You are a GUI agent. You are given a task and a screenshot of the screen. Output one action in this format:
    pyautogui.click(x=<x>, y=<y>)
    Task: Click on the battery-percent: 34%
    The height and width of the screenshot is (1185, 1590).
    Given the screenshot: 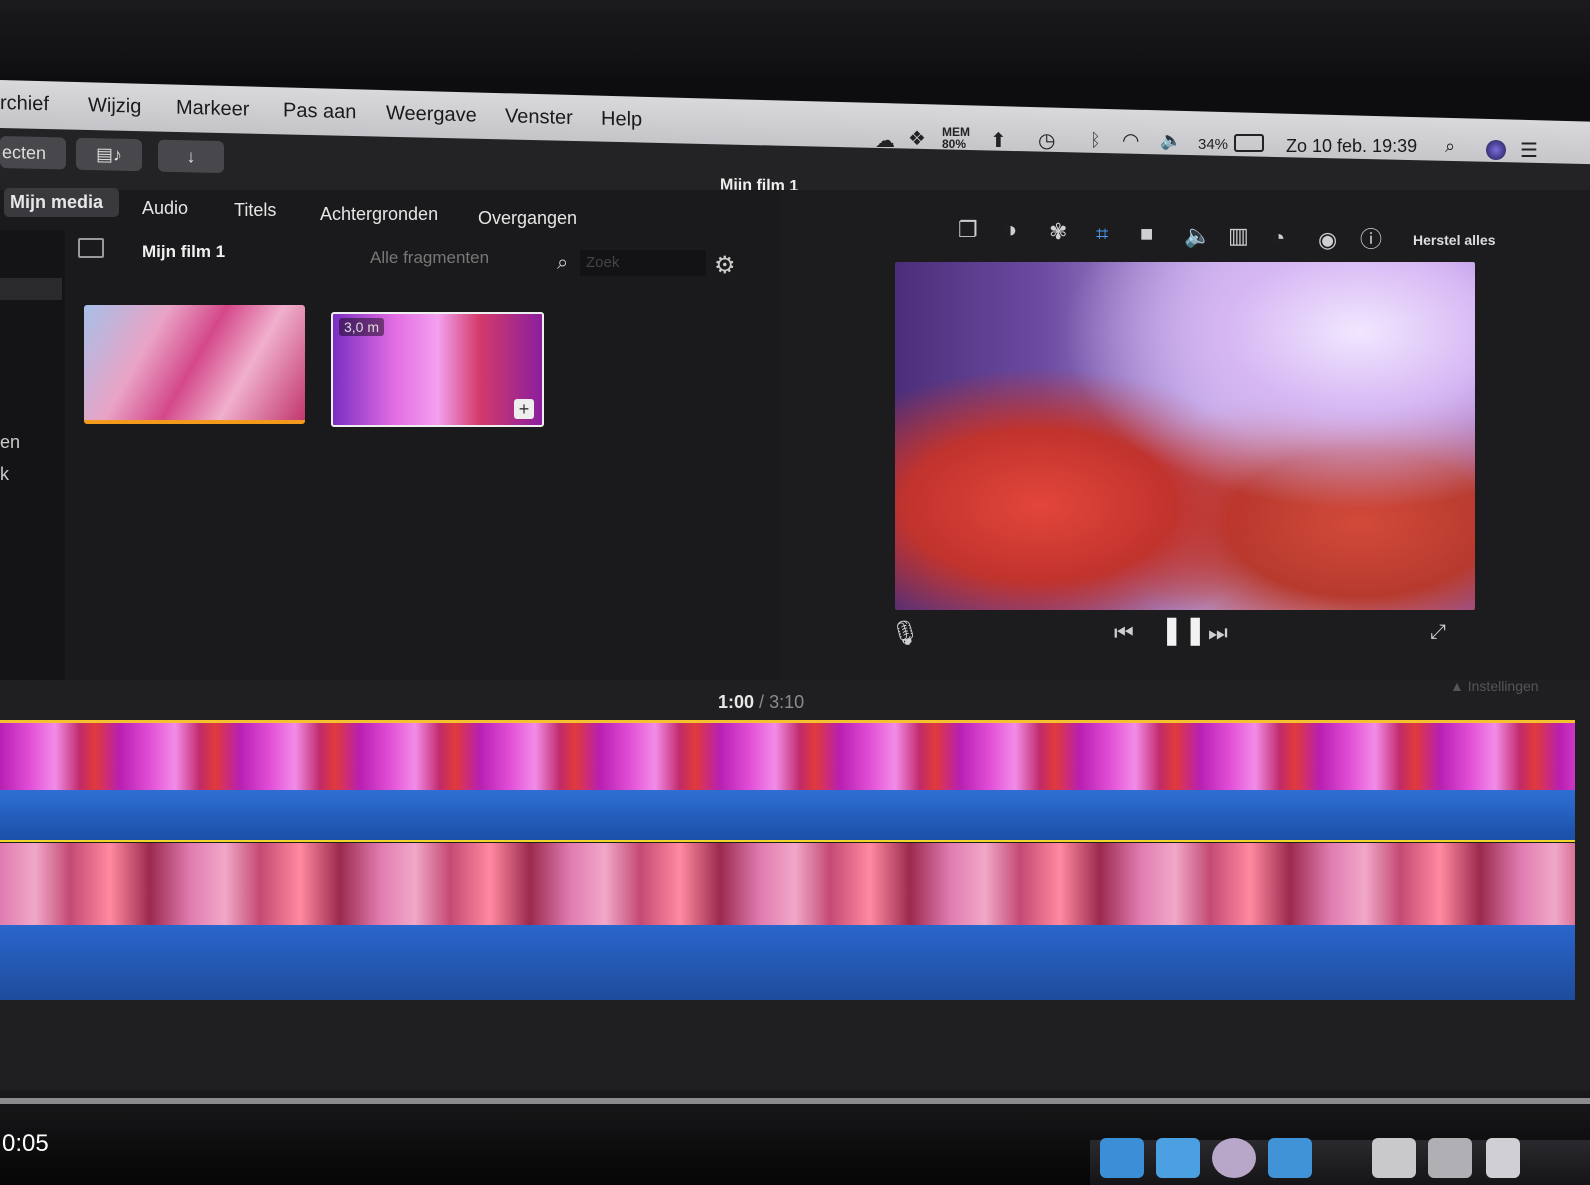 What is the action you would take?
    pyautogui.click(x=1213, y=144)
    